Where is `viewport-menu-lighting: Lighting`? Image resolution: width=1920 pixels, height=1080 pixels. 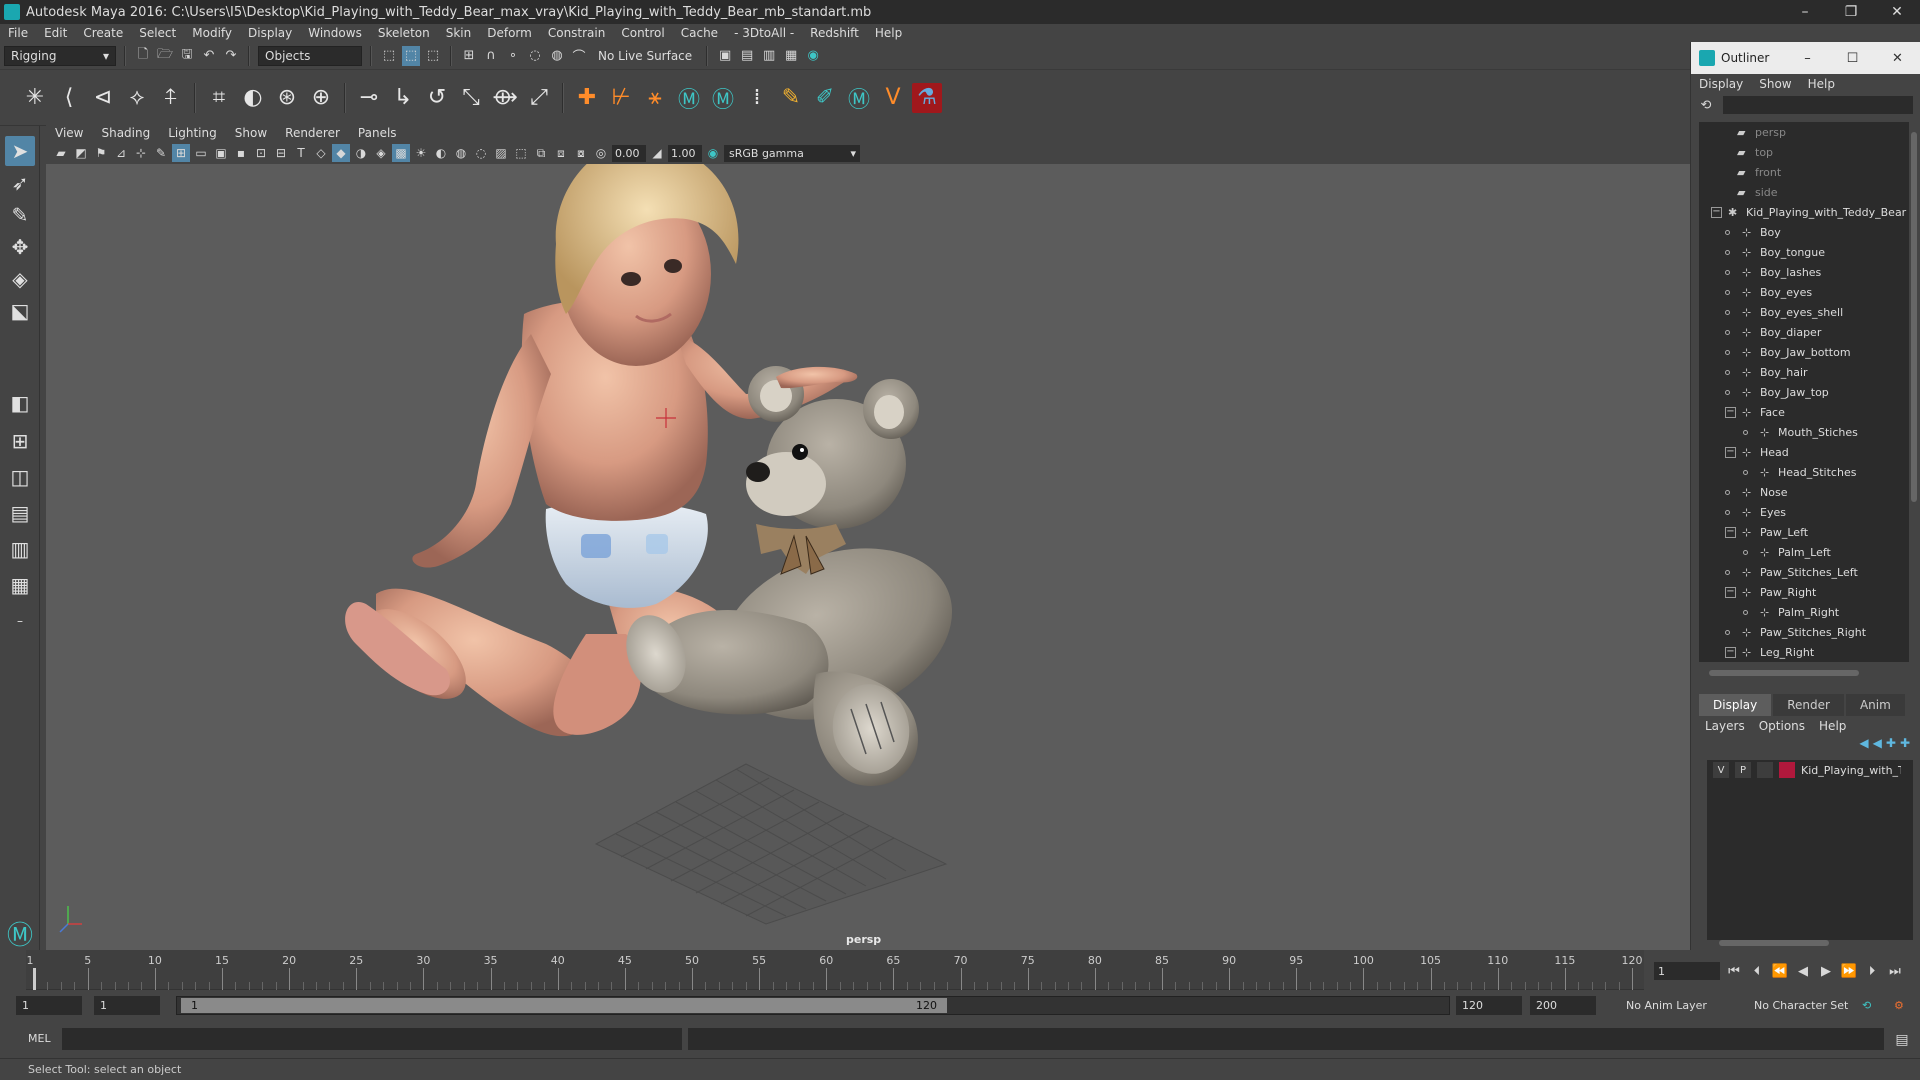
viewport-menu-lighting: Lighting is located at coordinates (192, 133).